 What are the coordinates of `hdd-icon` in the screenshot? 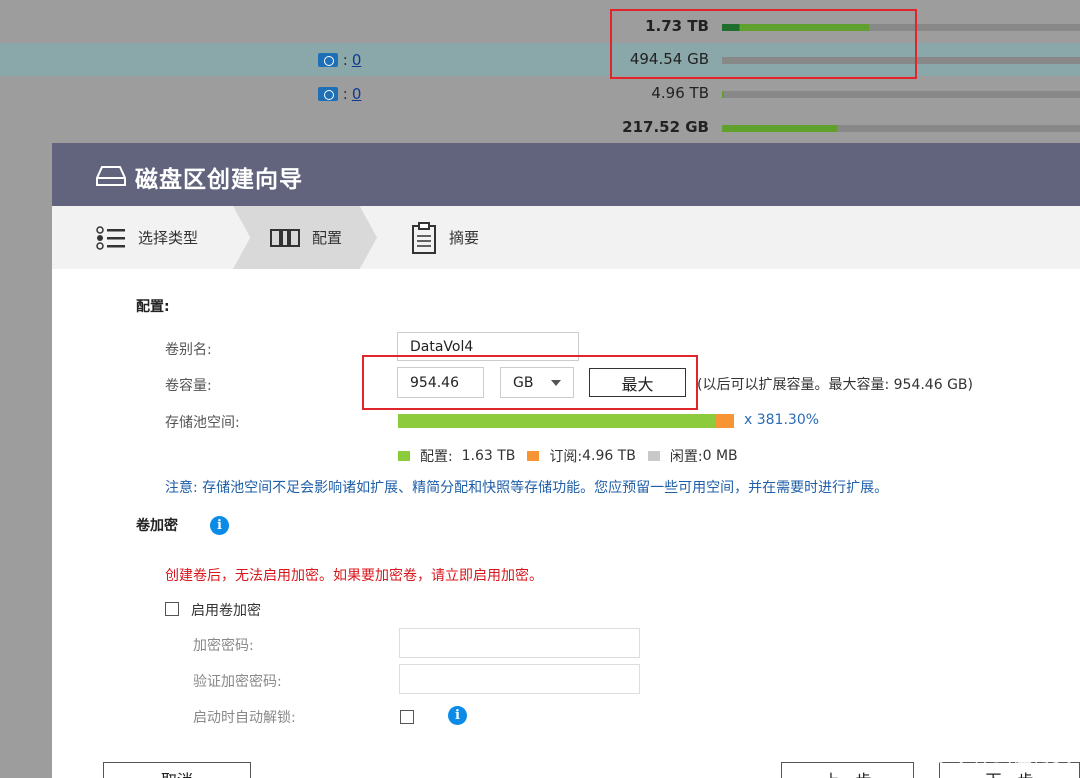 It's located at (111, 176).